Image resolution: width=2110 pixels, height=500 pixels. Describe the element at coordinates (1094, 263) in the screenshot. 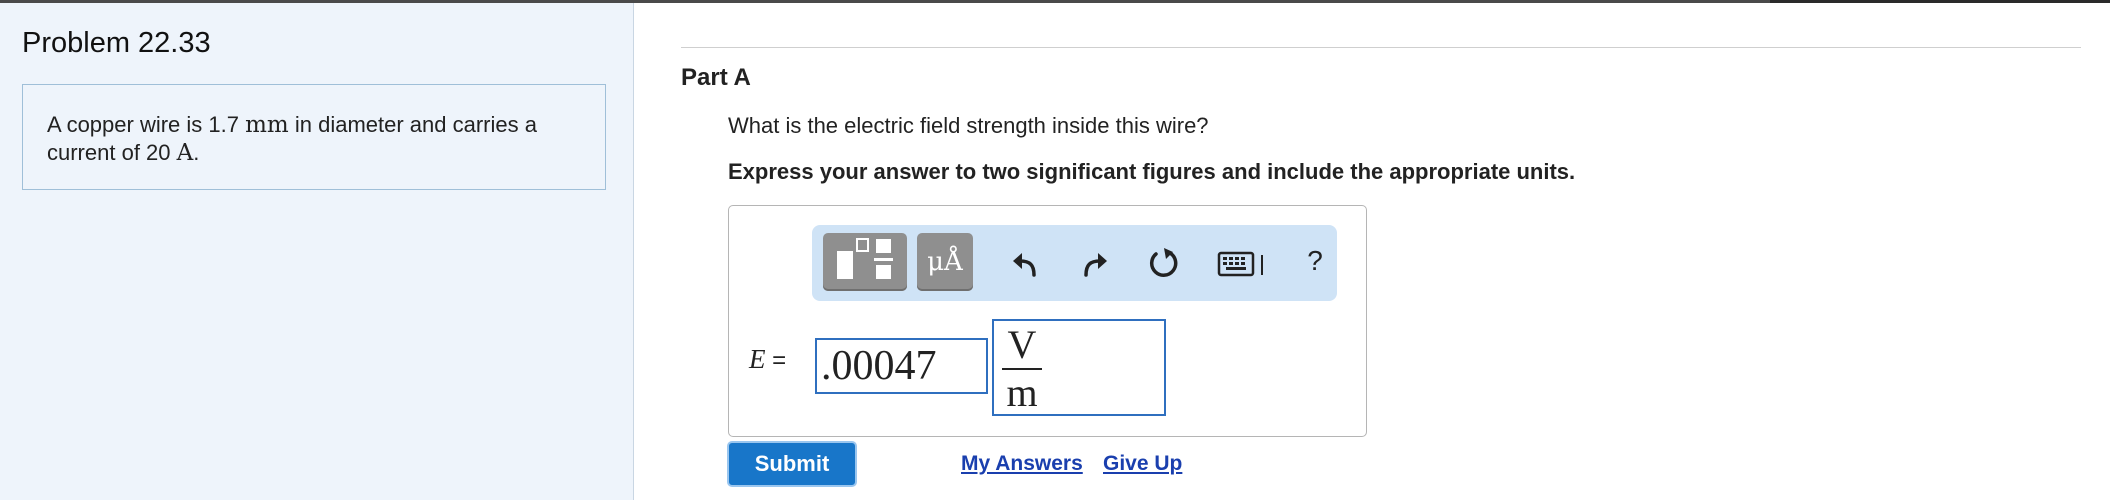

I see `redo-icon` at that location.